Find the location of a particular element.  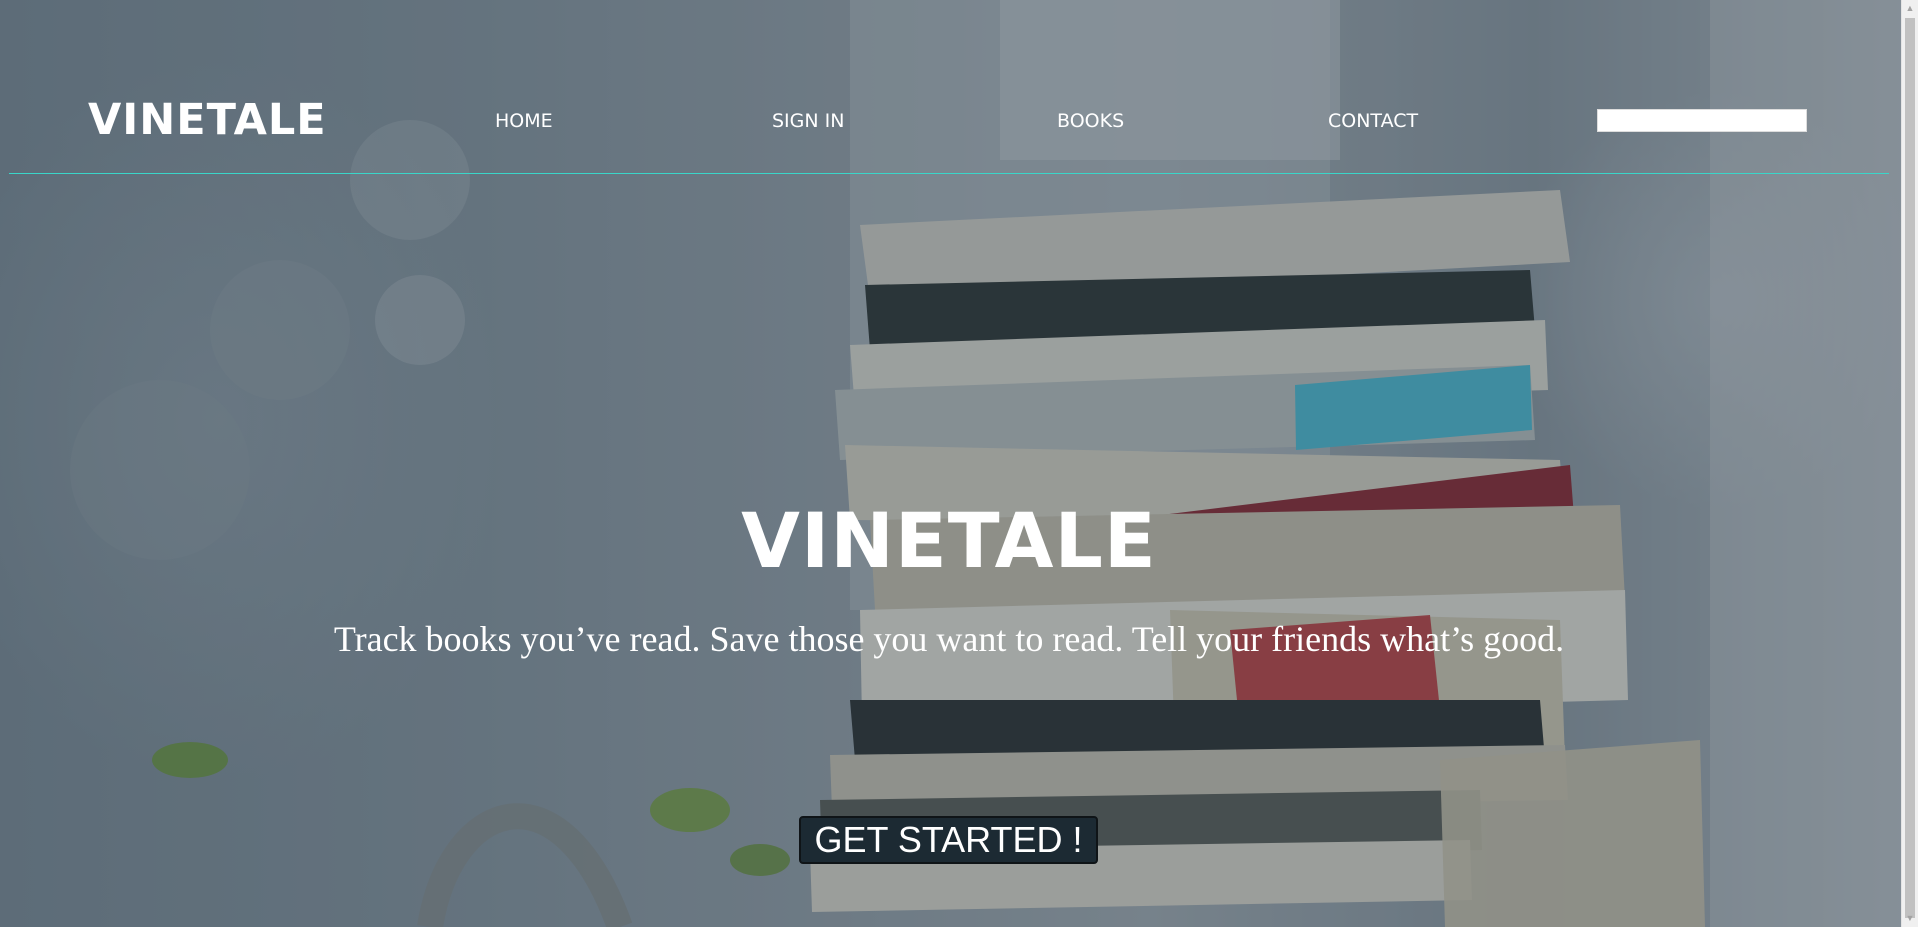

search-input is located at coordinates (1702, 120).